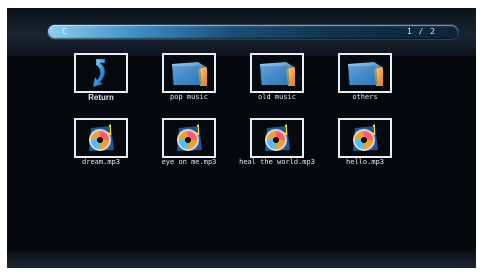  What do you see at coordinates (277, 162) in the screenshot?
I see `item-label: heal the world.mp3` at bounding box center [277, 162].